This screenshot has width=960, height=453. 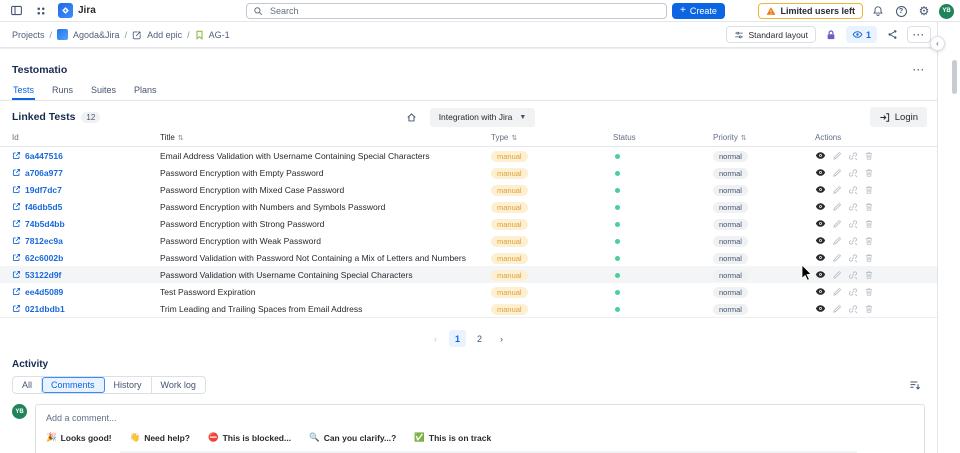 What do you see at coordinates (103, 91) in the screenshot?
I see `tab-suites: Suites` at bounding box center [103, 91].